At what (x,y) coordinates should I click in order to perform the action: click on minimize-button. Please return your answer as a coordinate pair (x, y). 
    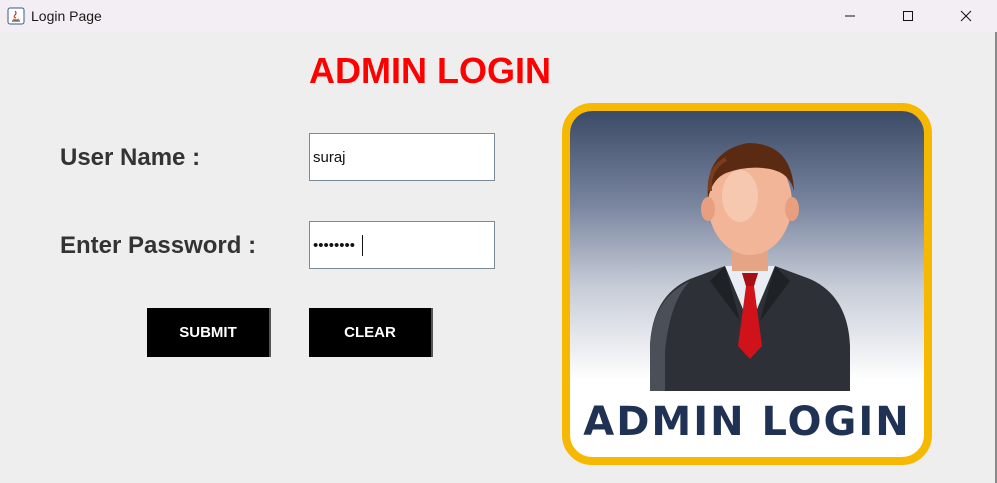
    Looking at the image, I should click on (850, 16).